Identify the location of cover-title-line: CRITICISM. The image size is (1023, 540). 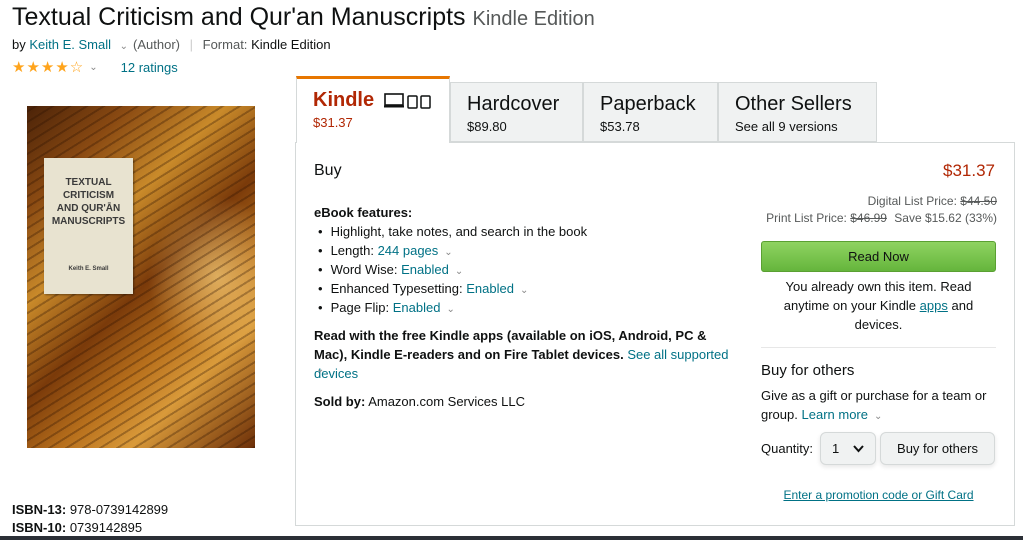
(88, 195).